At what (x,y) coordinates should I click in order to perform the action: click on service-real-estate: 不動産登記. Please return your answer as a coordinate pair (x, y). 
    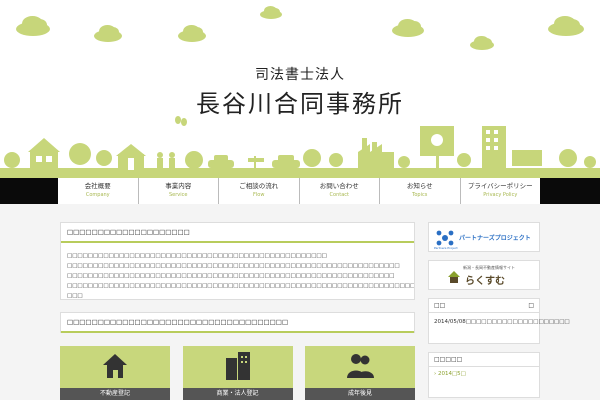
    Looking at the image, I should click on (115, 373).